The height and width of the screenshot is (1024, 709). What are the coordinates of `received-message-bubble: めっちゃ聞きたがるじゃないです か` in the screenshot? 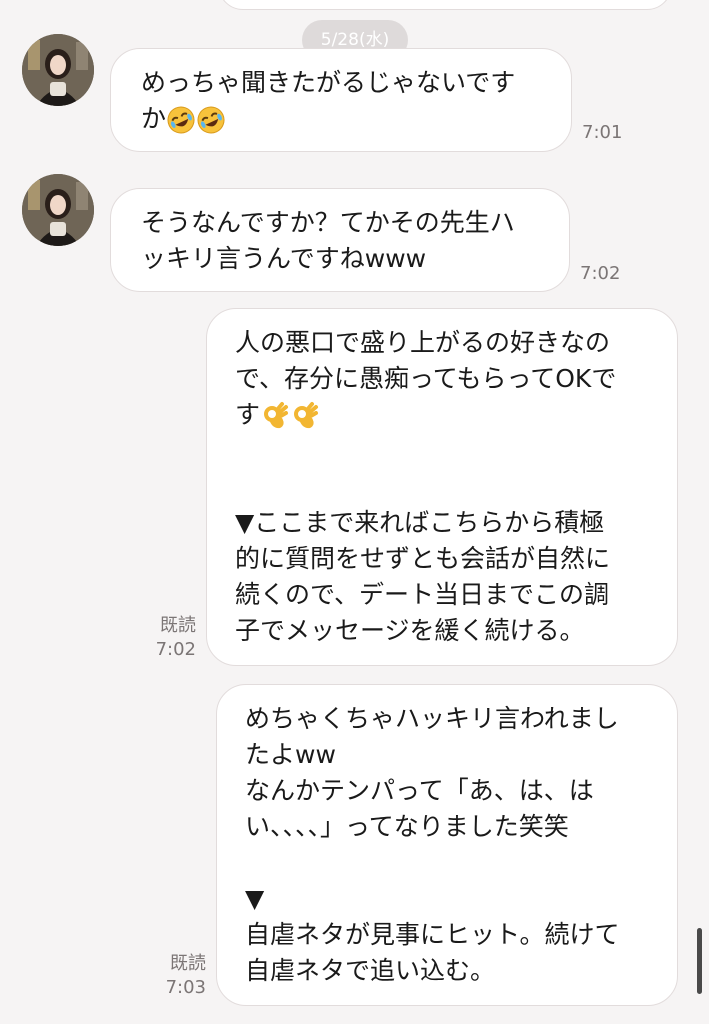 It's located at (341, 100).